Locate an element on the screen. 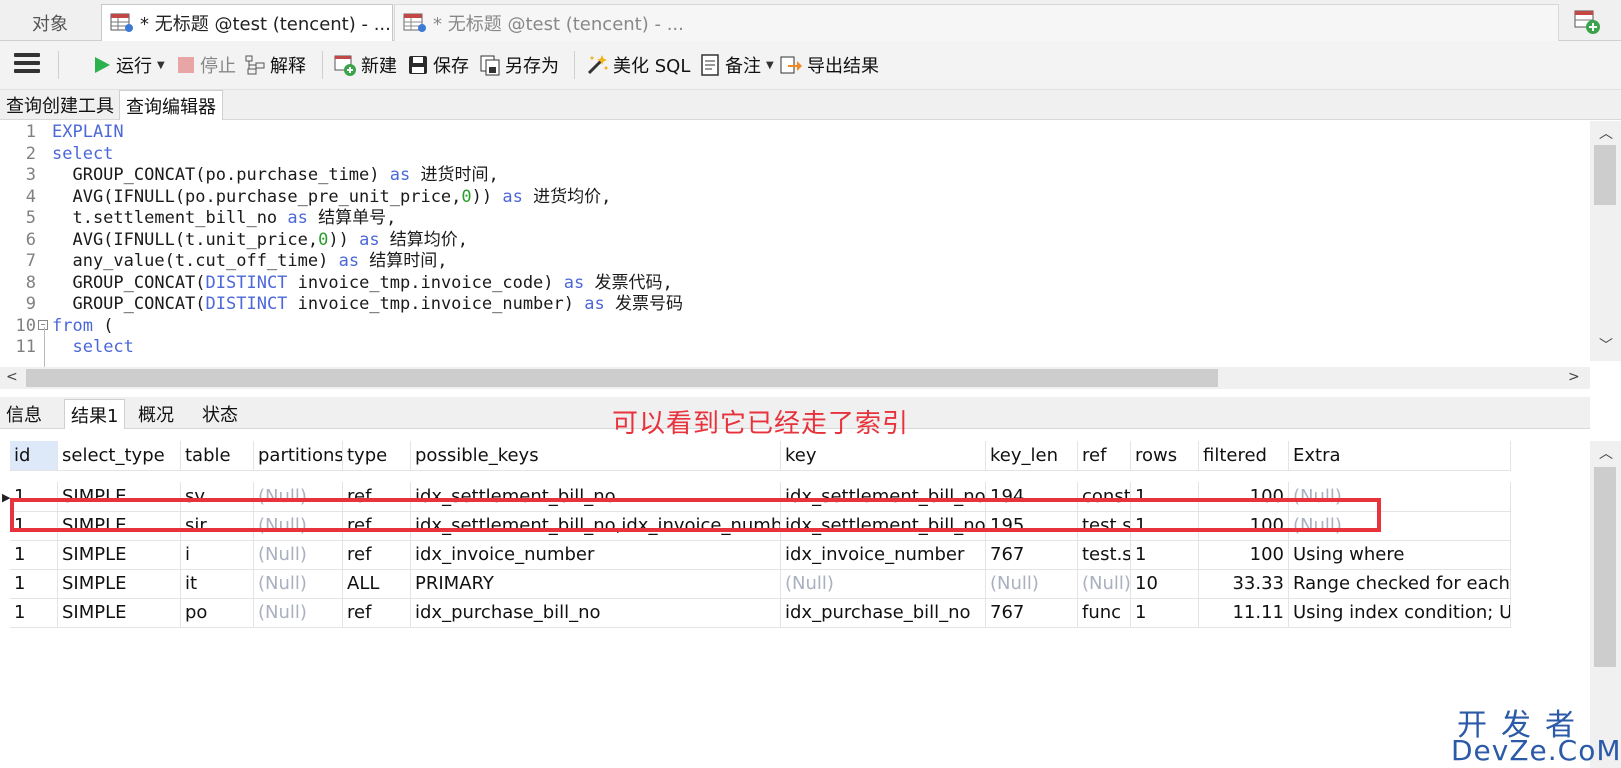 The height and width of the screenshot is (768, 1621). tab-profile: 概况 is located at coordinates (156, 414).